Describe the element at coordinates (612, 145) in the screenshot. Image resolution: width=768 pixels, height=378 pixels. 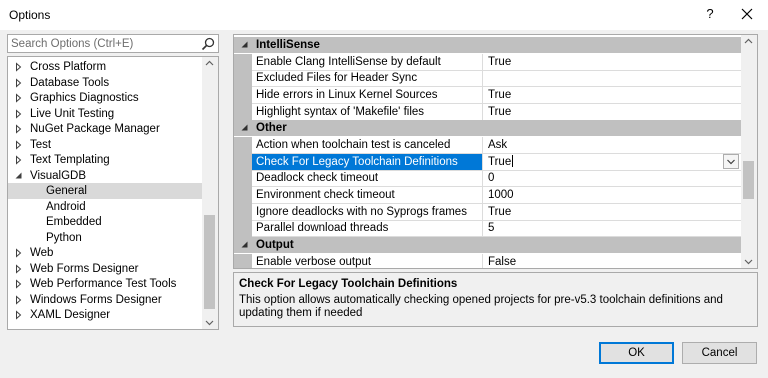
I see `property-value: Ask` at that location.